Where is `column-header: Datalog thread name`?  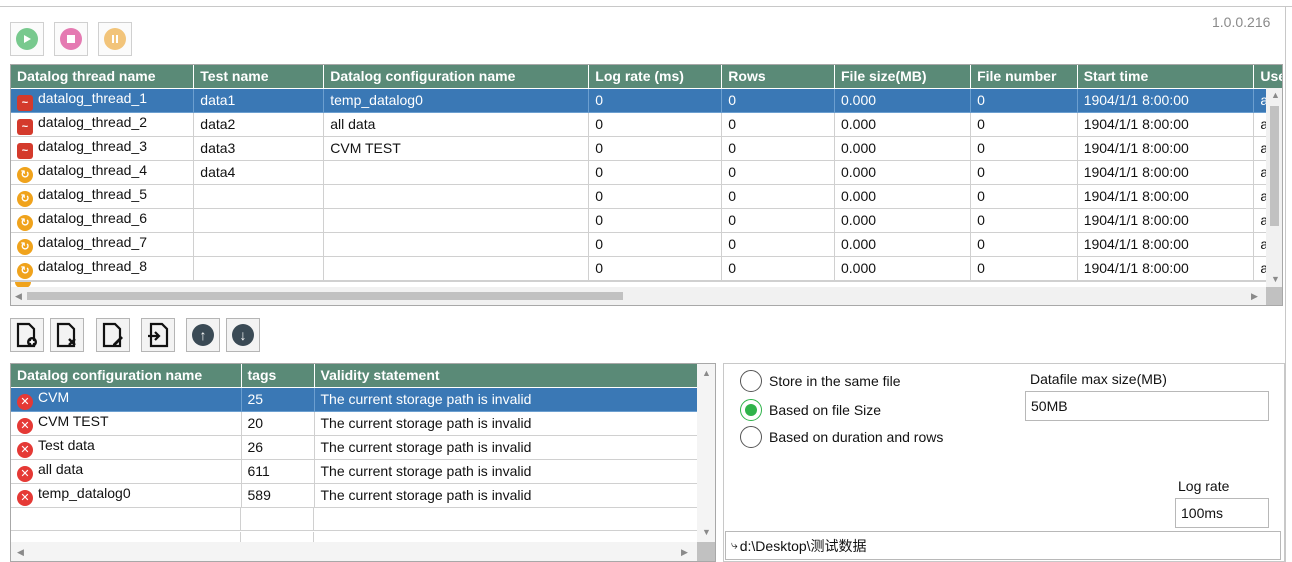 column-header: Datalog thread name is located at coordinates (103, 77).